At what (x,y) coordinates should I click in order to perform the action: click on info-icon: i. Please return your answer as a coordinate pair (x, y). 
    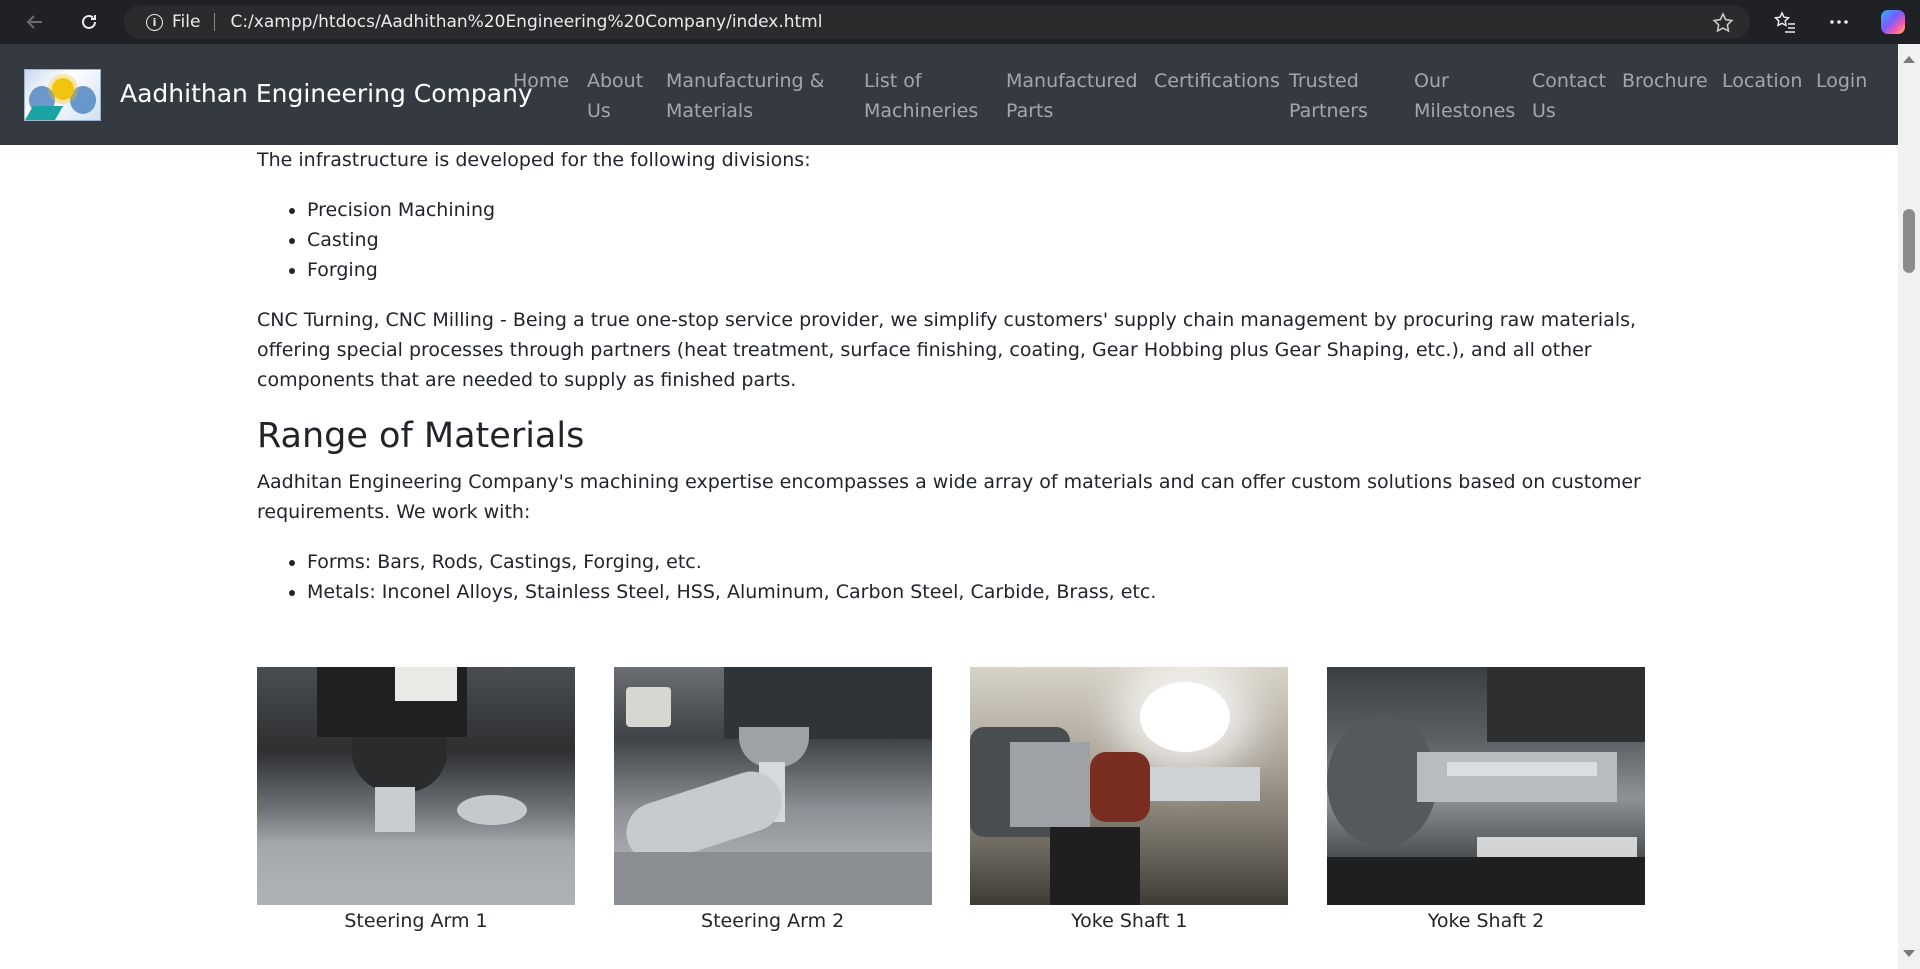
    Looking at the image, I should click on (154, 22).